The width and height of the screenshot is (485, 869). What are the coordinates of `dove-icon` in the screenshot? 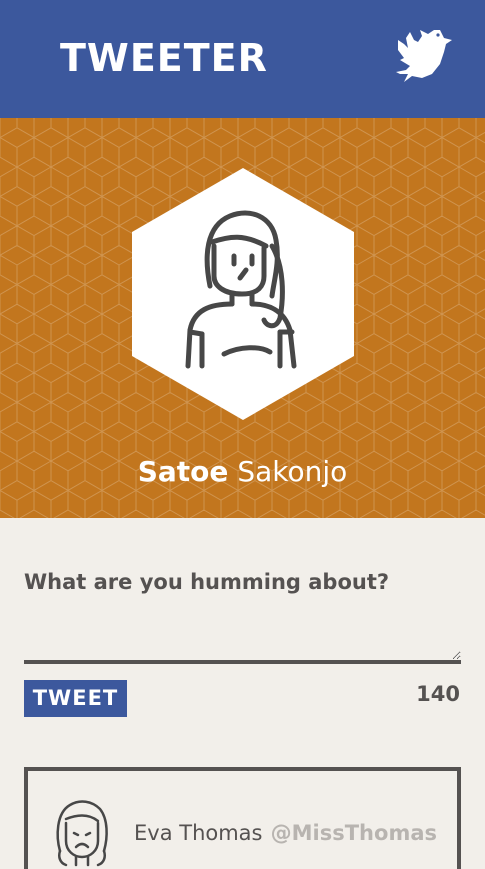 It's located at (424, 56).